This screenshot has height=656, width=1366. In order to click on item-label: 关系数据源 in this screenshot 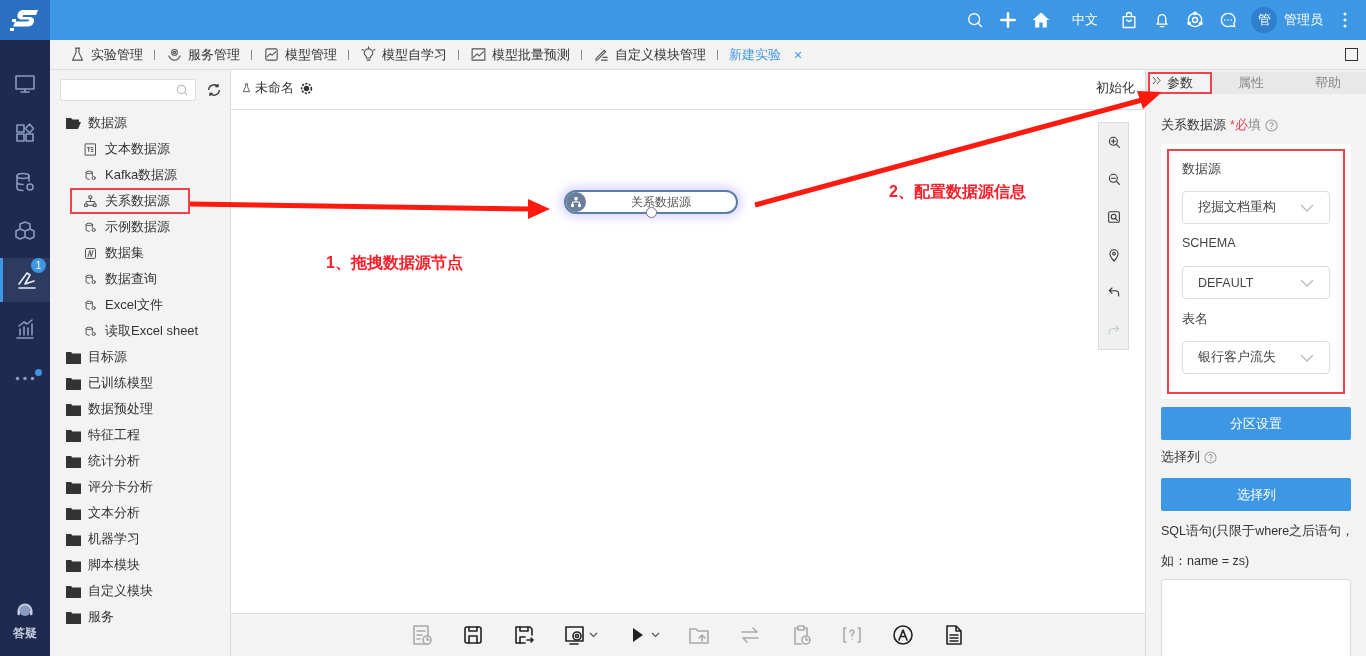, I will do `click(137, 201)`.